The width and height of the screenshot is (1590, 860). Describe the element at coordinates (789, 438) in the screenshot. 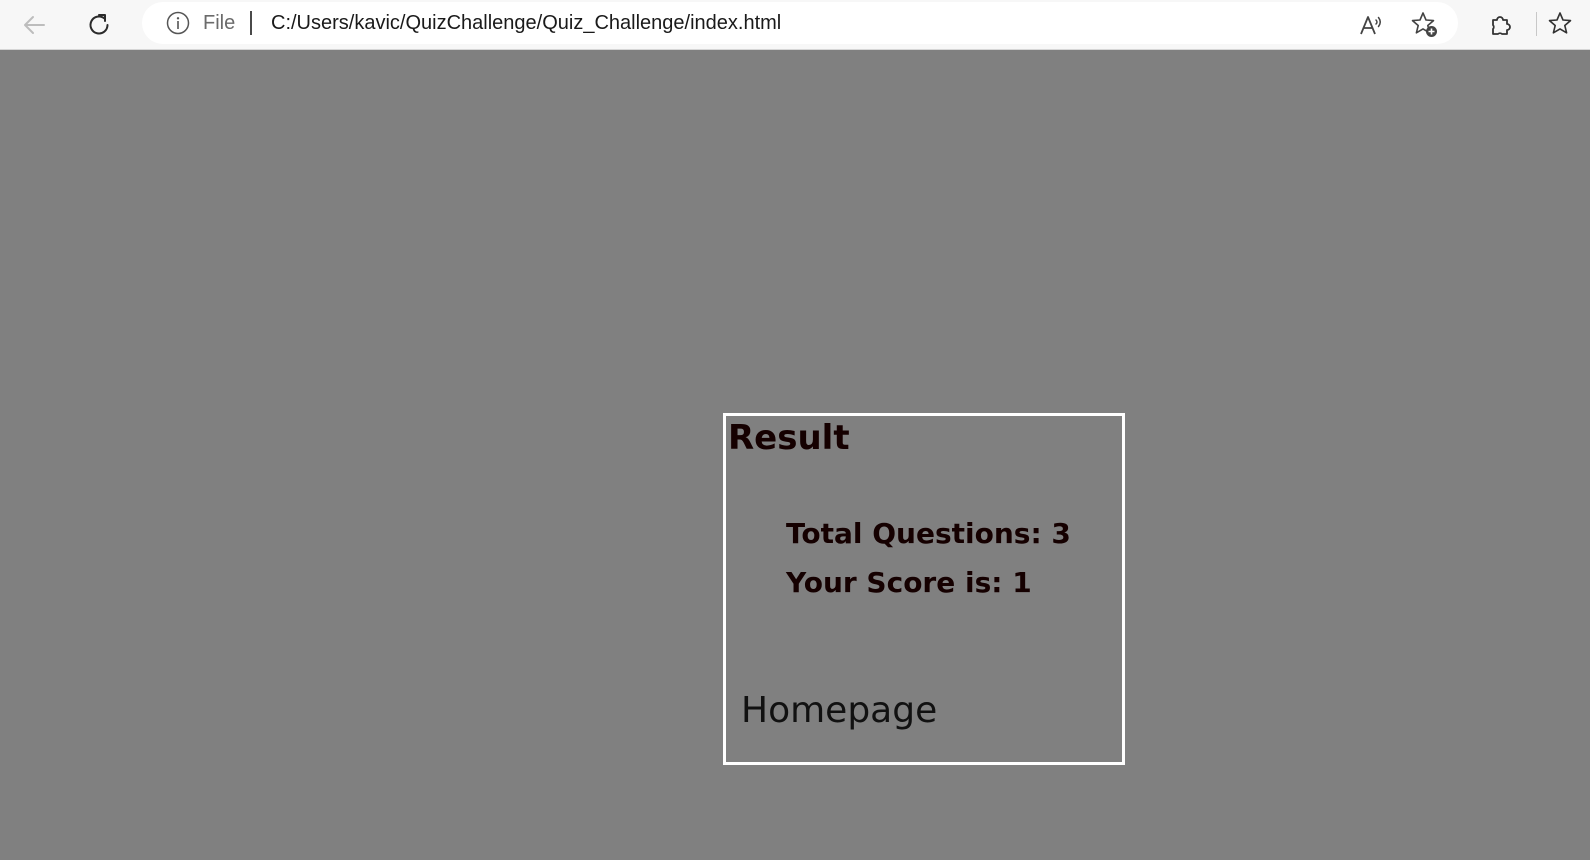

I see `result-title: Result` at that location.